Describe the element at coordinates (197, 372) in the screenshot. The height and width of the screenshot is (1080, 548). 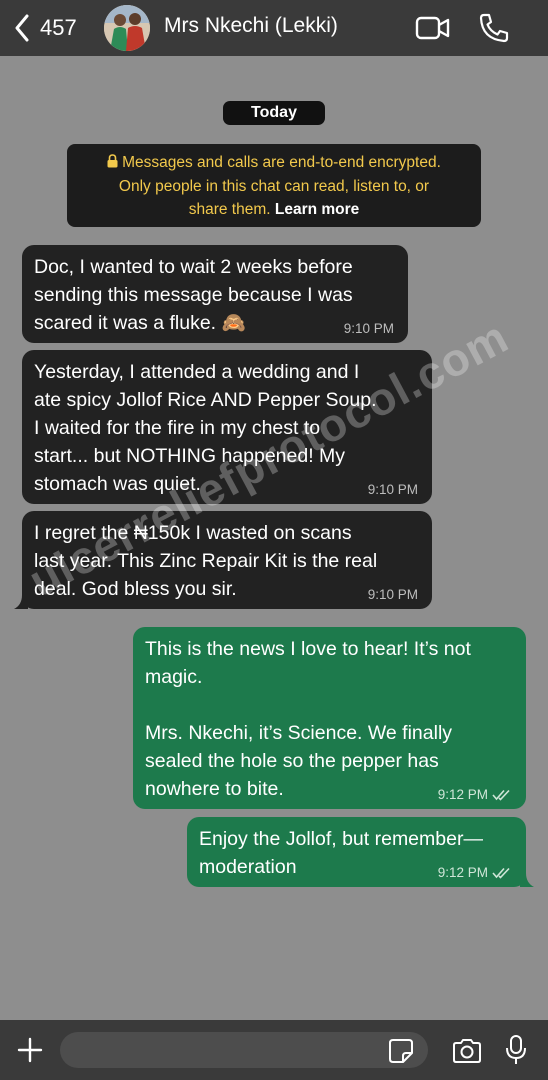
I see `message-line: Yesterday, I attended a wedding and I` at that location.